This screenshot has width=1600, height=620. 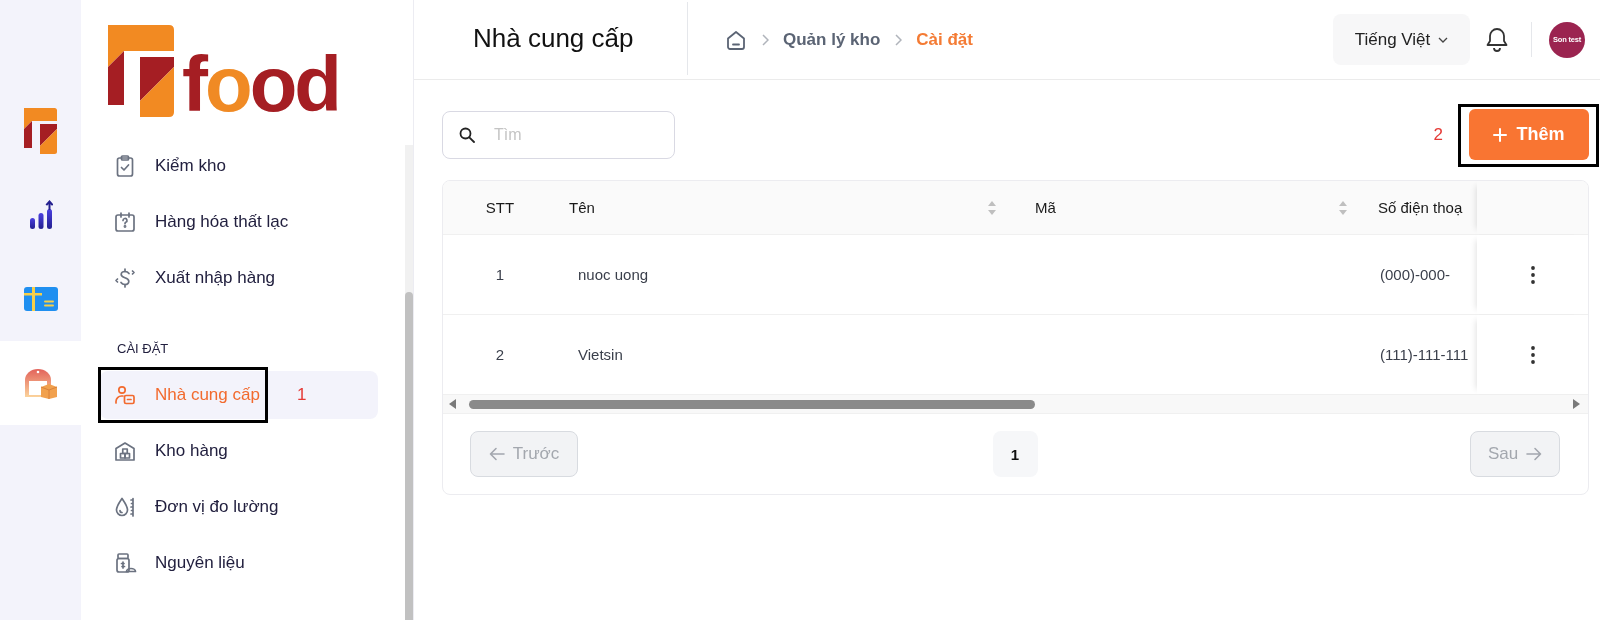 I want to click on warehouse-icon, so click(x=125, y=451).